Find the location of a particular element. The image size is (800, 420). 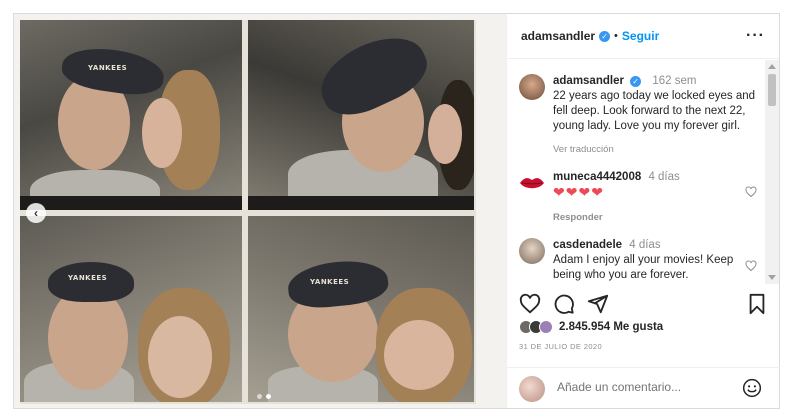

post-date: 31 DE JULIO DE 2020 is located at coordinates (561, 346).